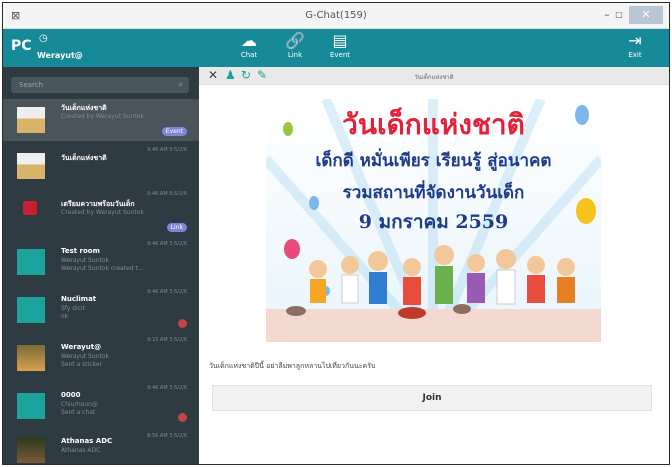 The height and width of the screenshot is (467, 672). What do you see at coordinates (87, 441) in the screenshot?
I see `chat-title: Athanas ADC` at bounding box center [87, 441].